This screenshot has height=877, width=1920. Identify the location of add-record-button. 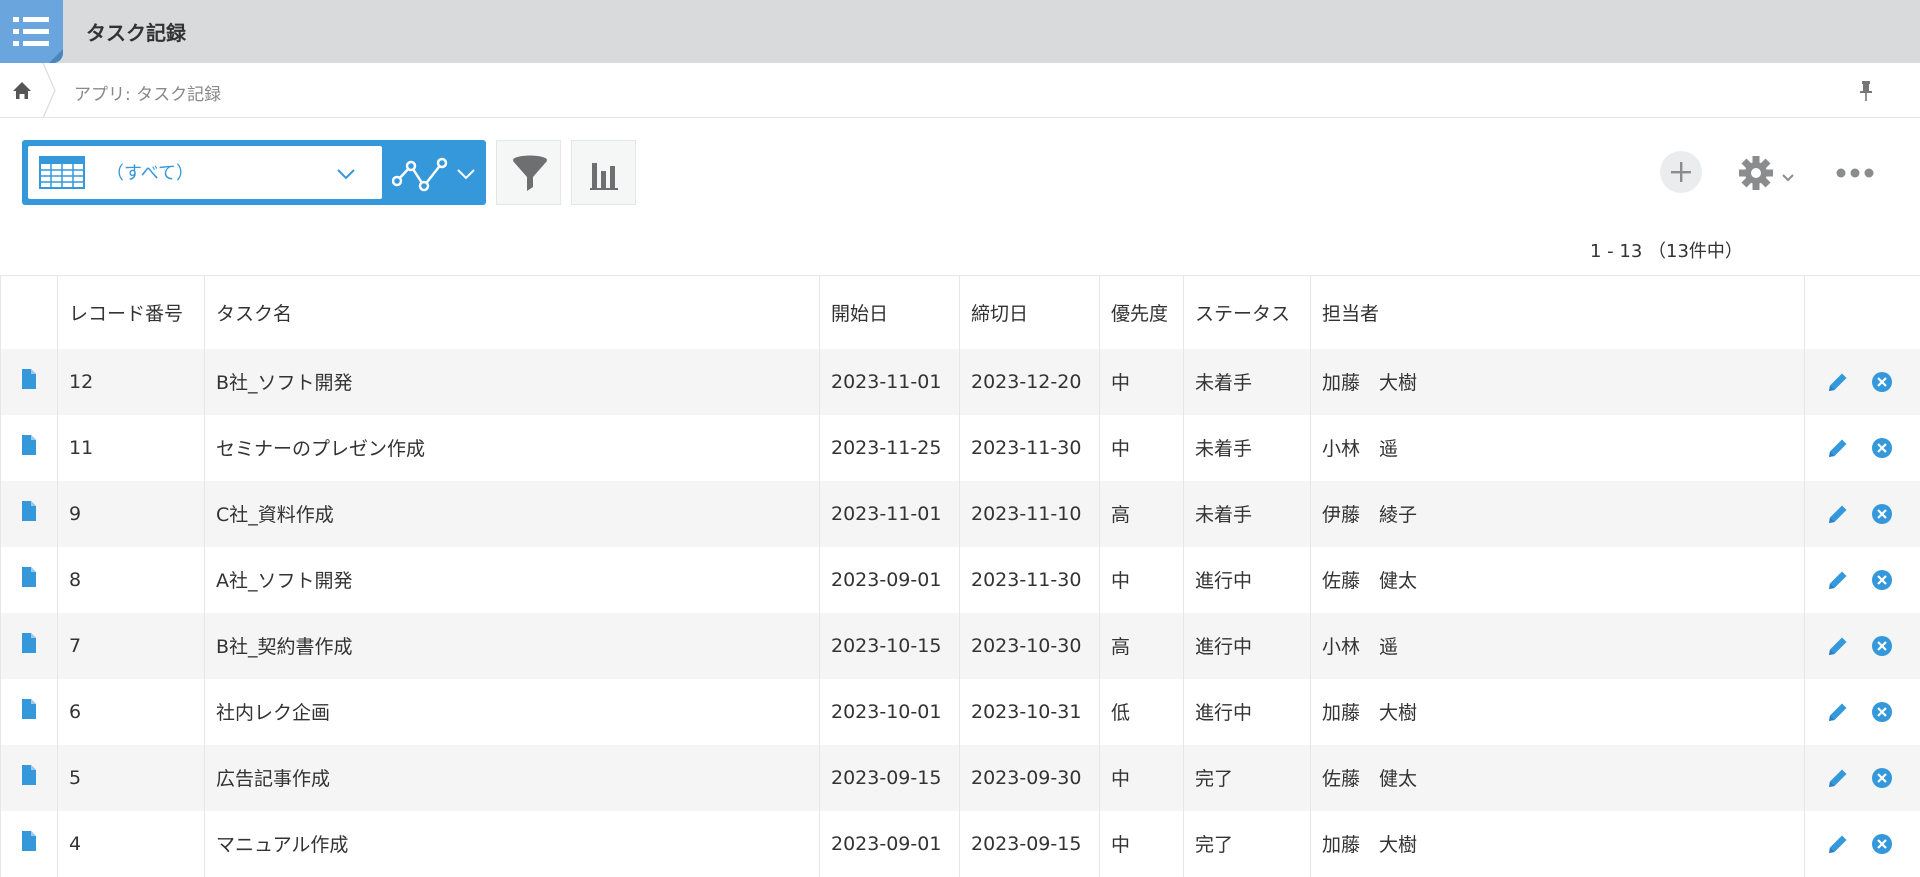
(1681, 172).